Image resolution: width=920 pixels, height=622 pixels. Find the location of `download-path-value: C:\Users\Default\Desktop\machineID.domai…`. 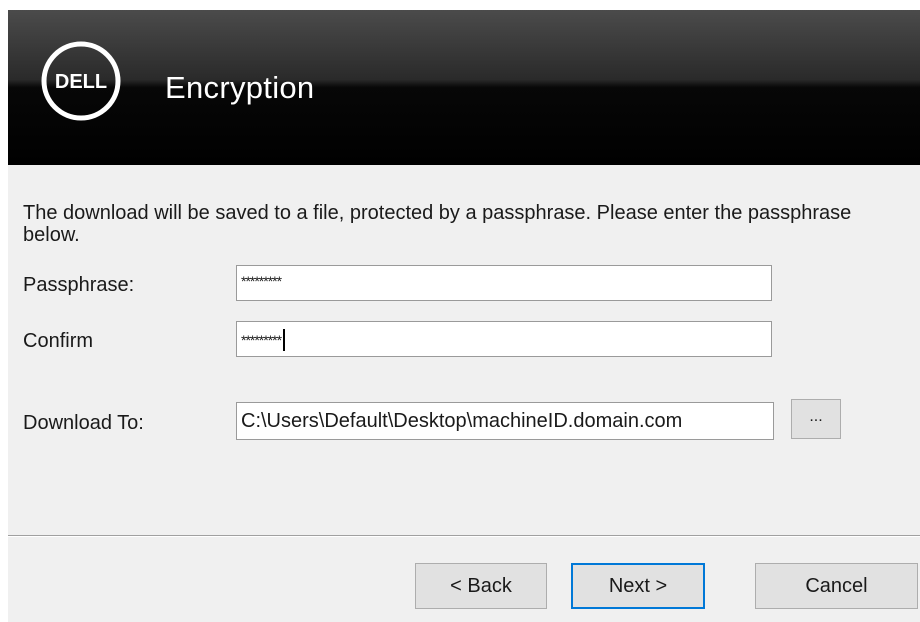

download-path-value: C:\Users\Default\Desktop\machineID.domai… is located at coordinates (462, 421).